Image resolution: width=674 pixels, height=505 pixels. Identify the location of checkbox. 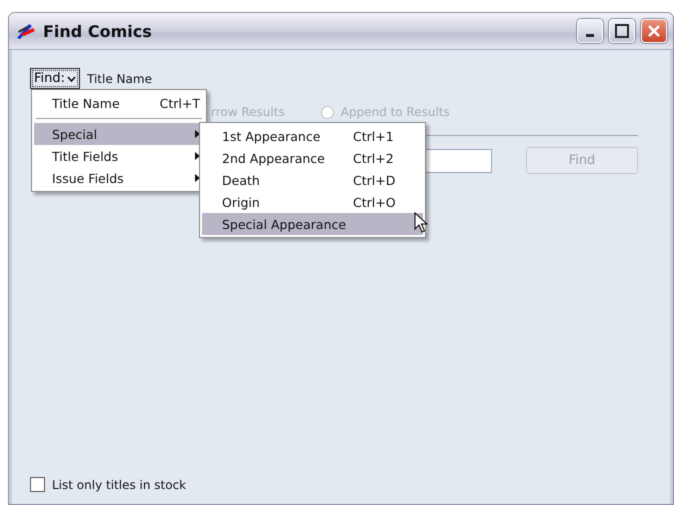
(37, 484).